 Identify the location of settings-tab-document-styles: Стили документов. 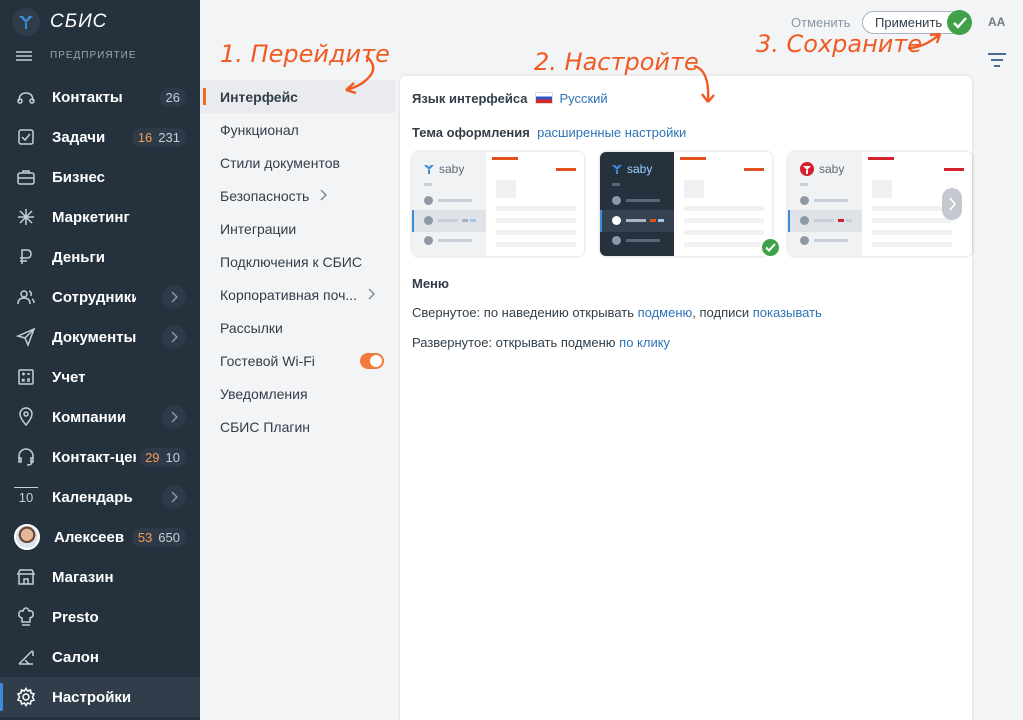
(298, 162).